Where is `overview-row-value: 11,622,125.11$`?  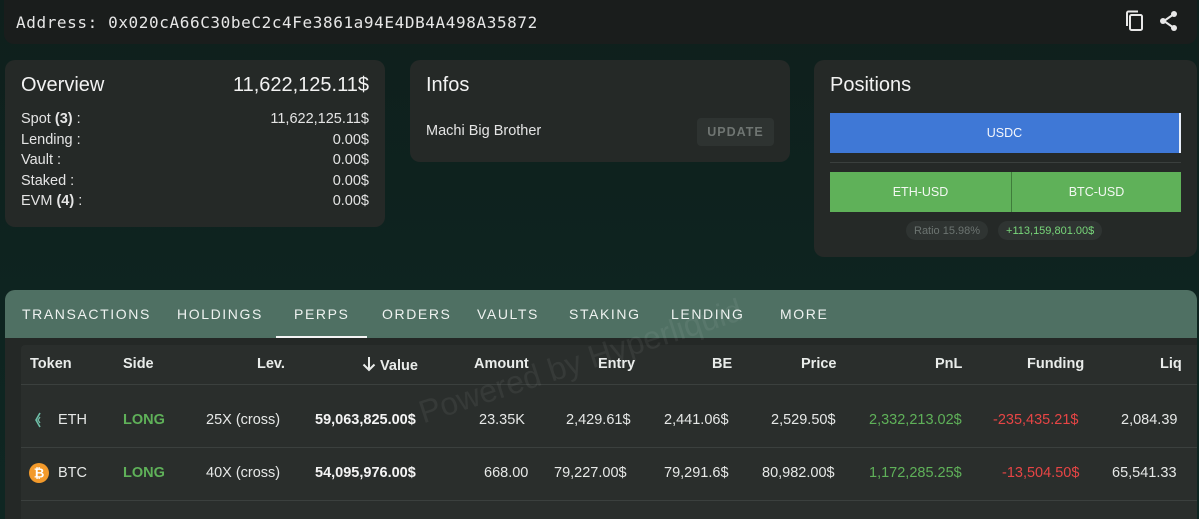 overview-row-value: 11,622,125.11$ is located at coordinates (319, 119).